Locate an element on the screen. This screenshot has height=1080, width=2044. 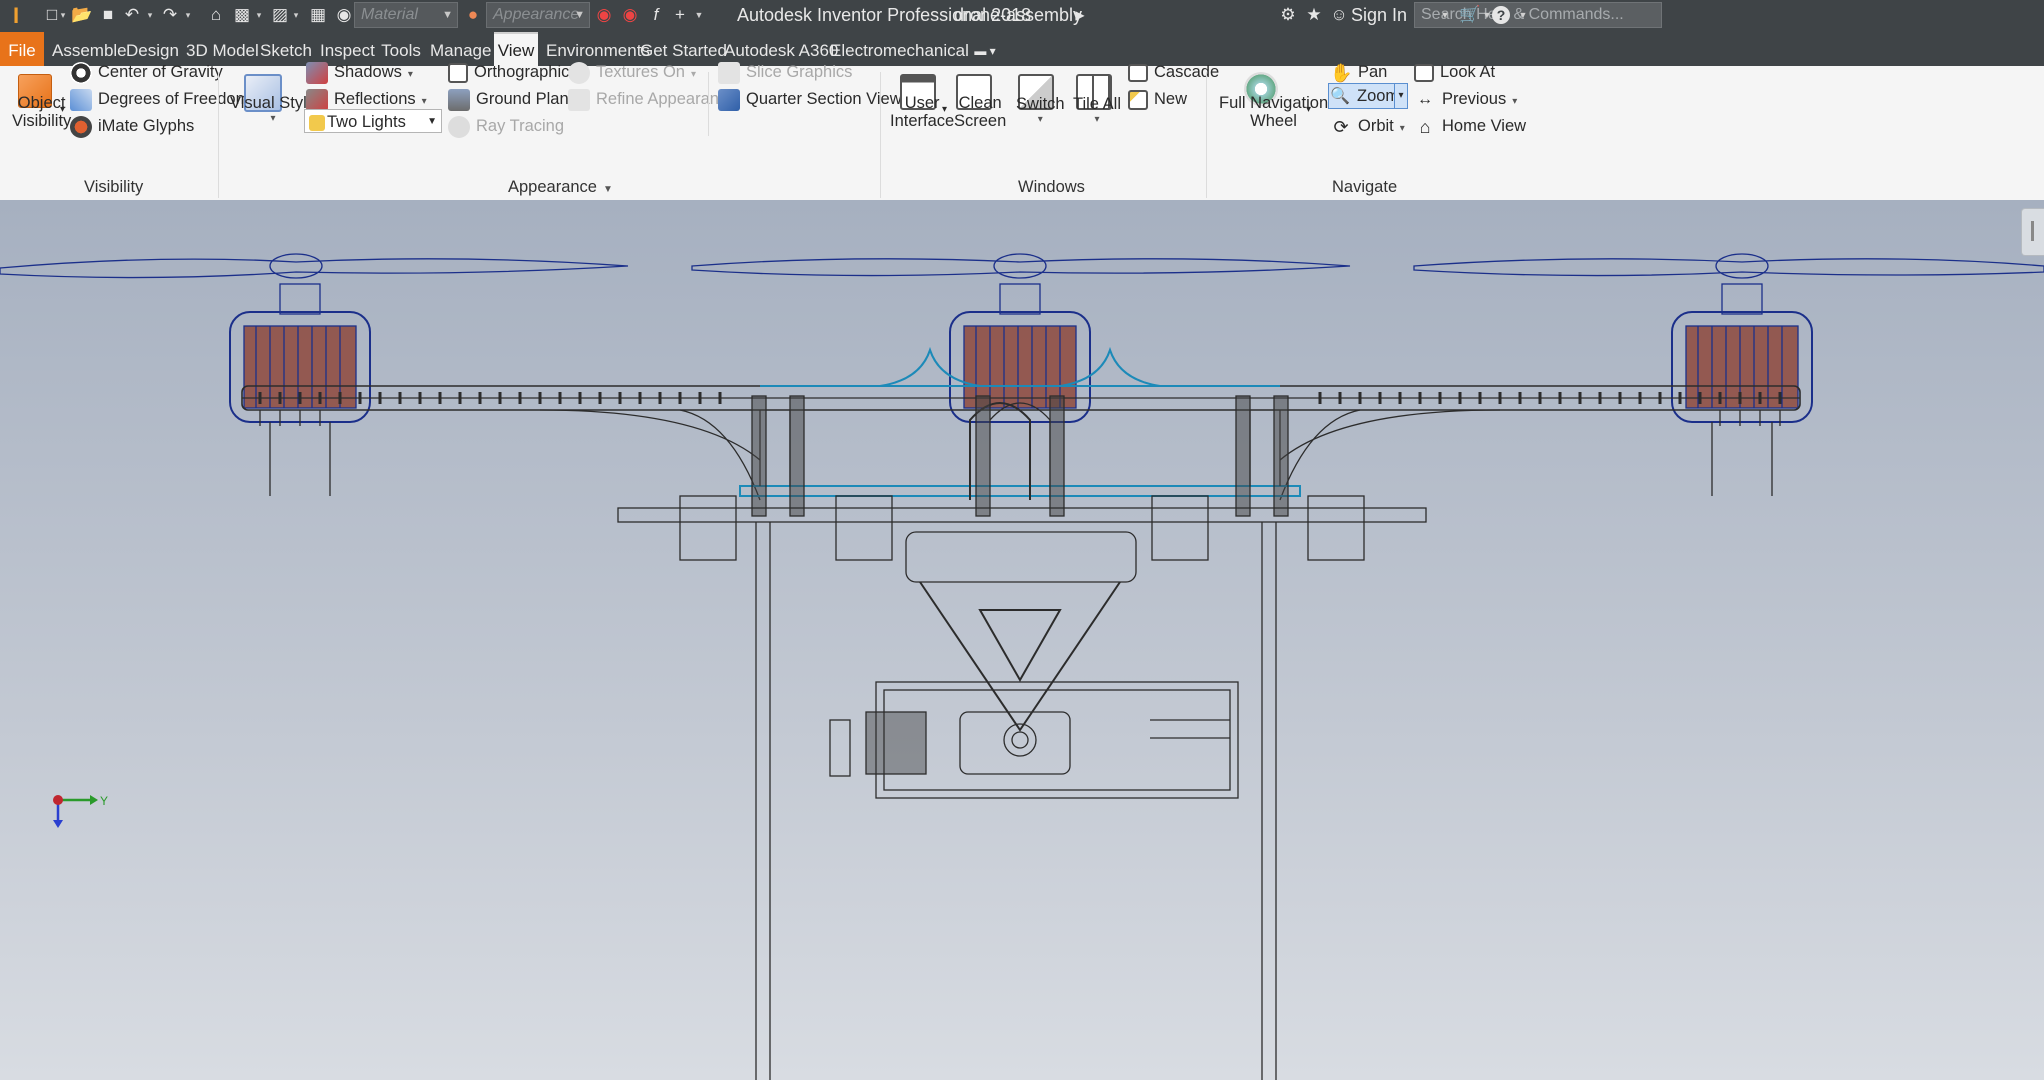
undo-dropdown-icon: ▾ is located at coordinates (150, 15).